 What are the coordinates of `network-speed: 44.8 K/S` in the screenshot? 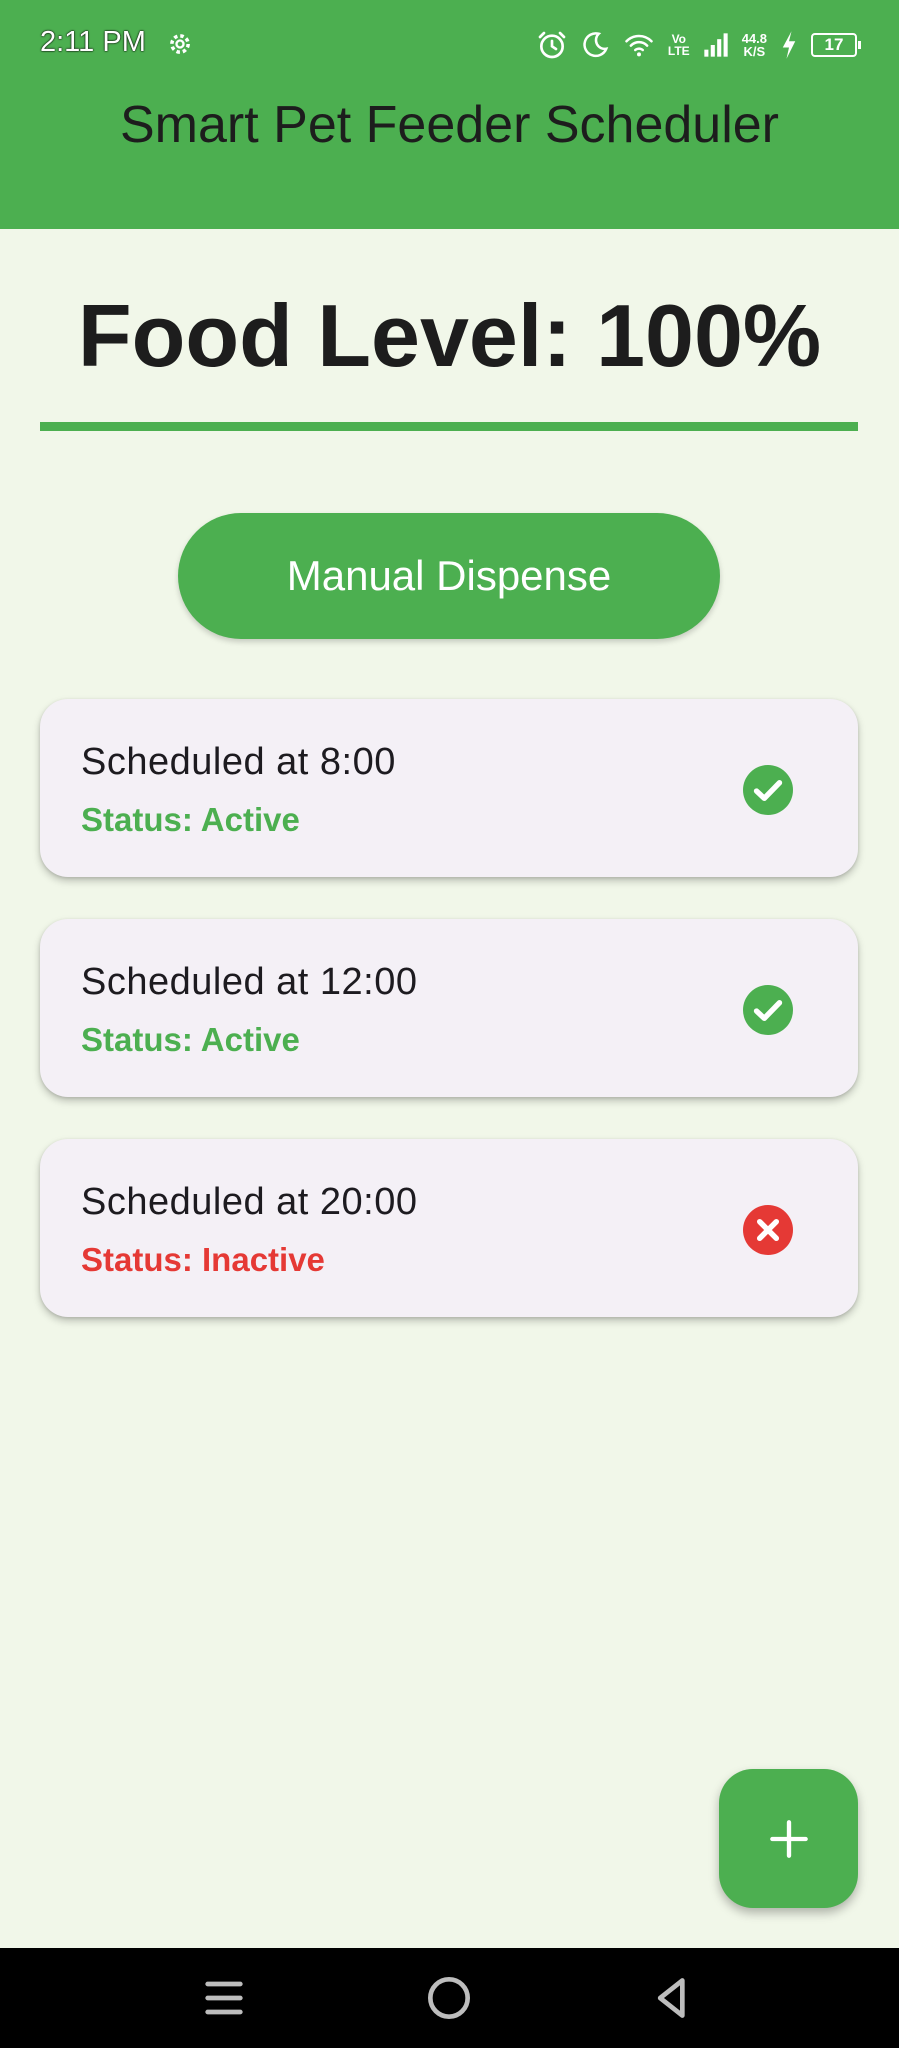 It's located at (754, 45).